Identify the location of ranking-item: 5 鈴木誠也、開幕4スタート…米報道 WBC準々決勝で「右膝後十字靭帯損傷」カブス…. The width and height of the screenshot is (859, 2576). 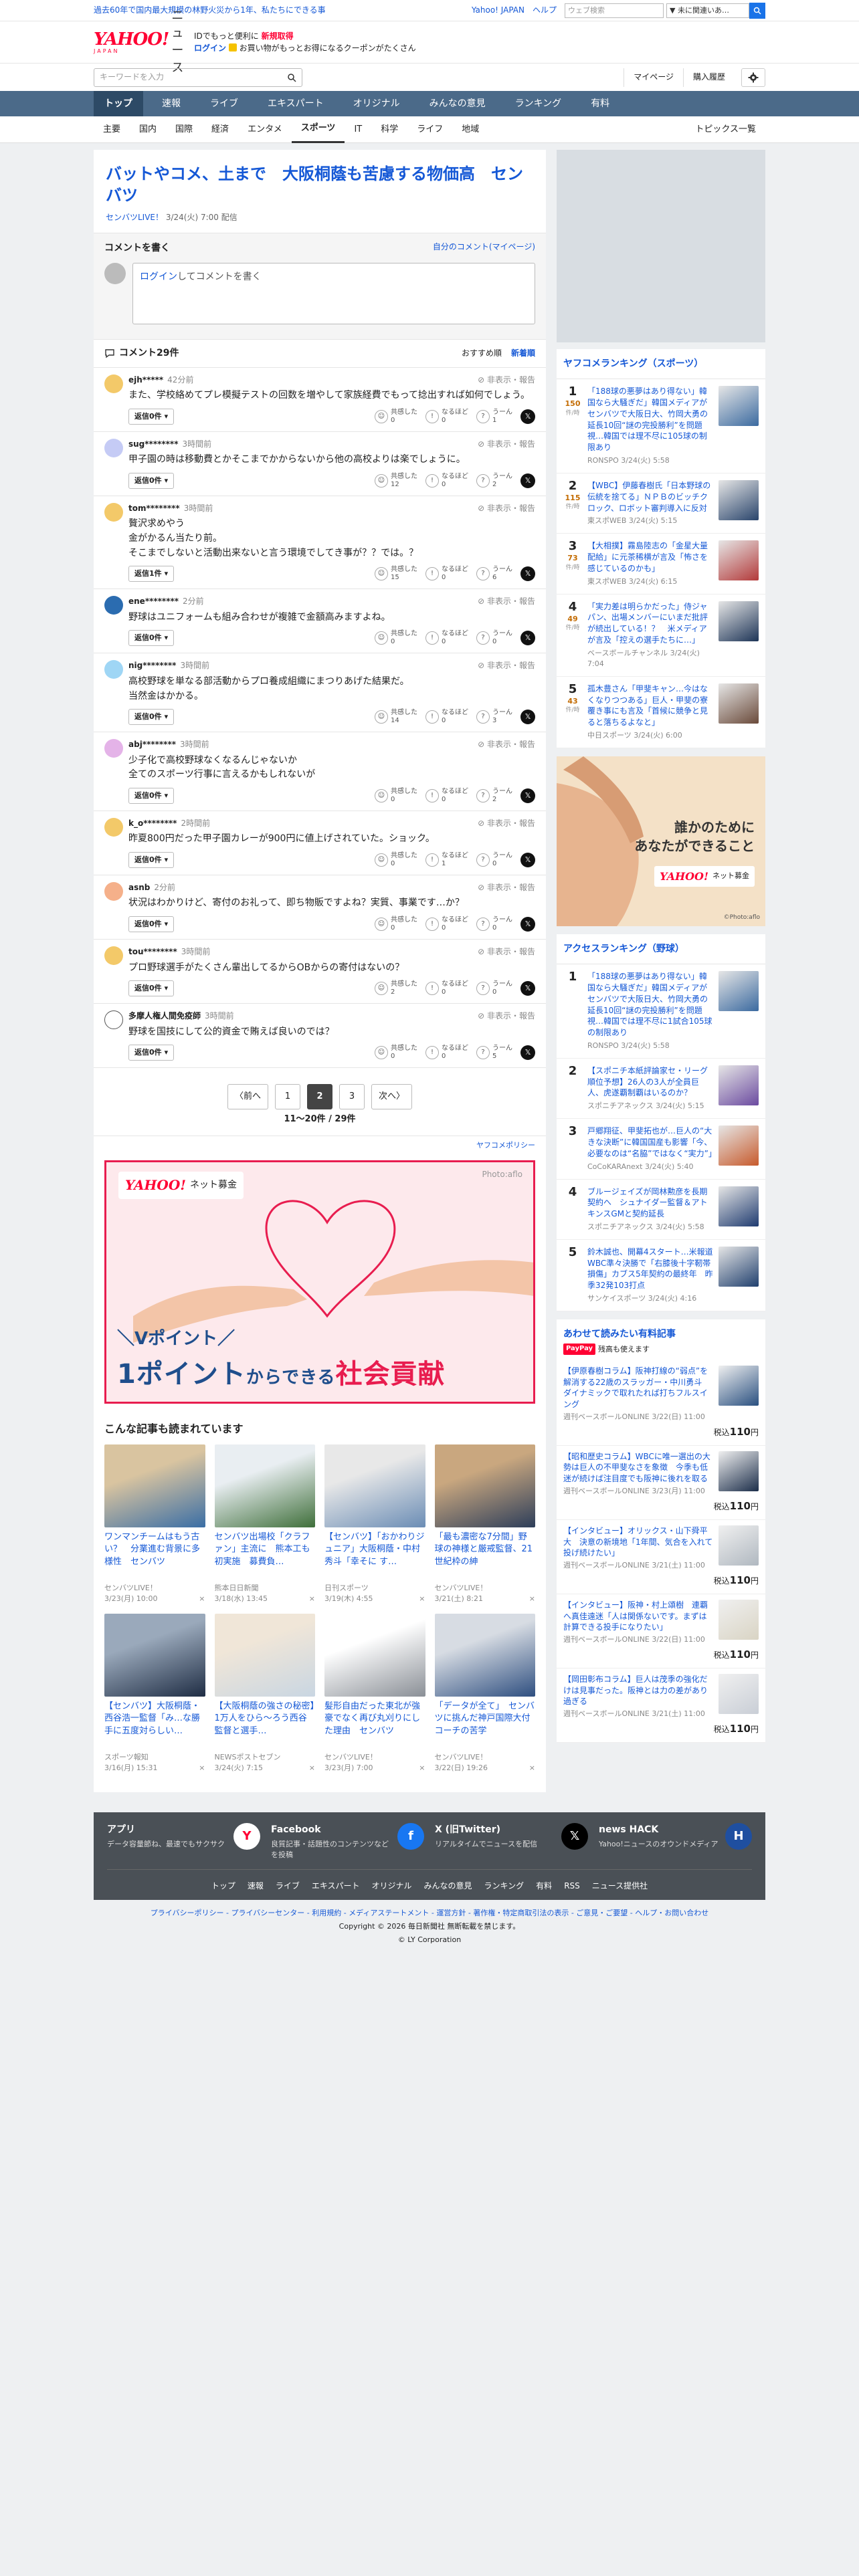
(661, 1275).